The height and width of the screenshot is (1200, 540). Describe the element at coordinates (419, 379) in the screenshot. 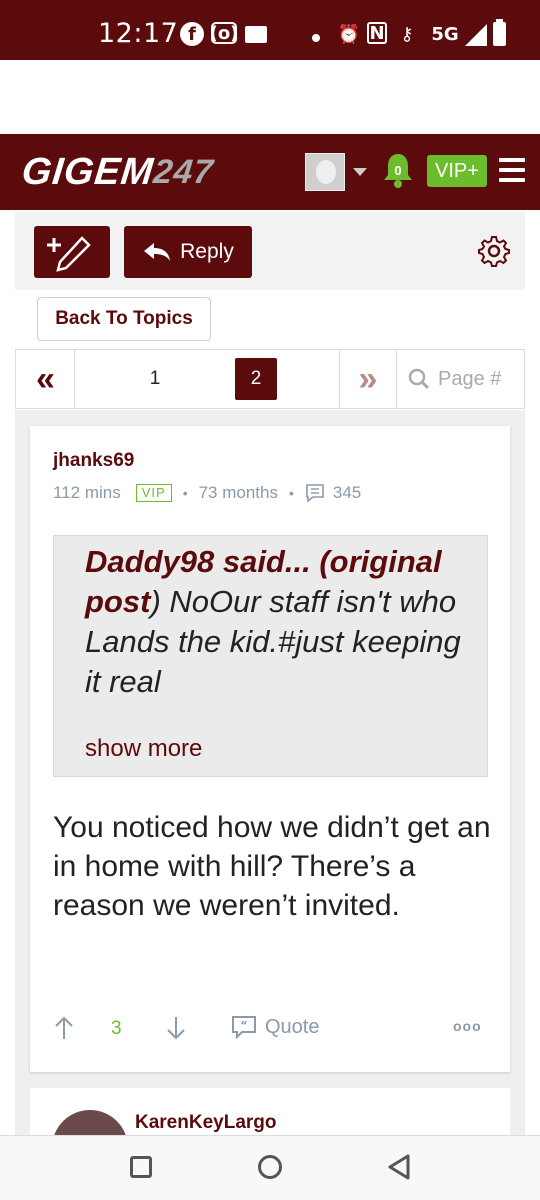

I see `search-icon` at that location.